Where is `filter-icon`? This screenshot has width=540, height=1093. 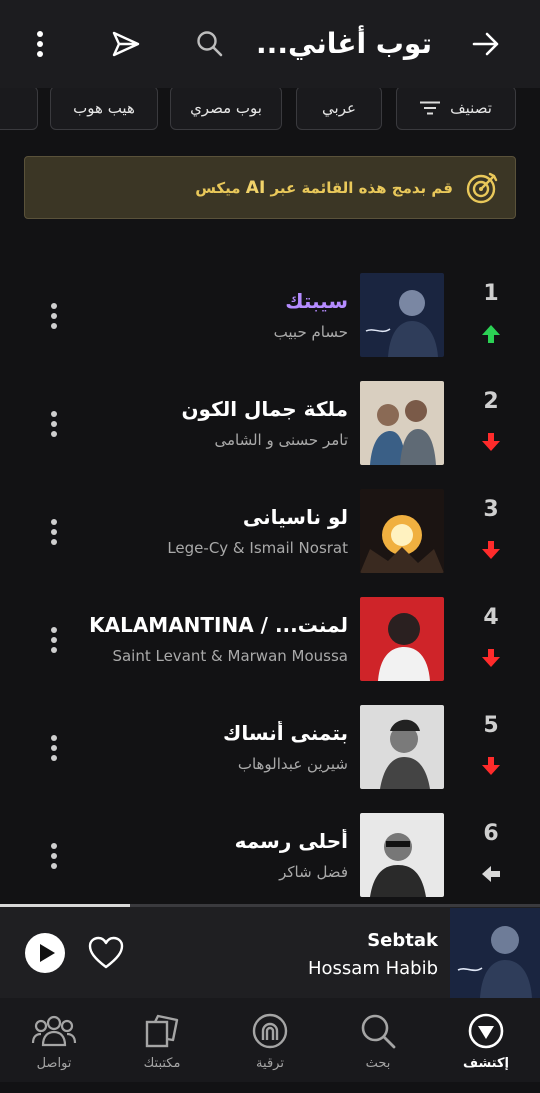
filter-icon is located at coordinates (430, 108).